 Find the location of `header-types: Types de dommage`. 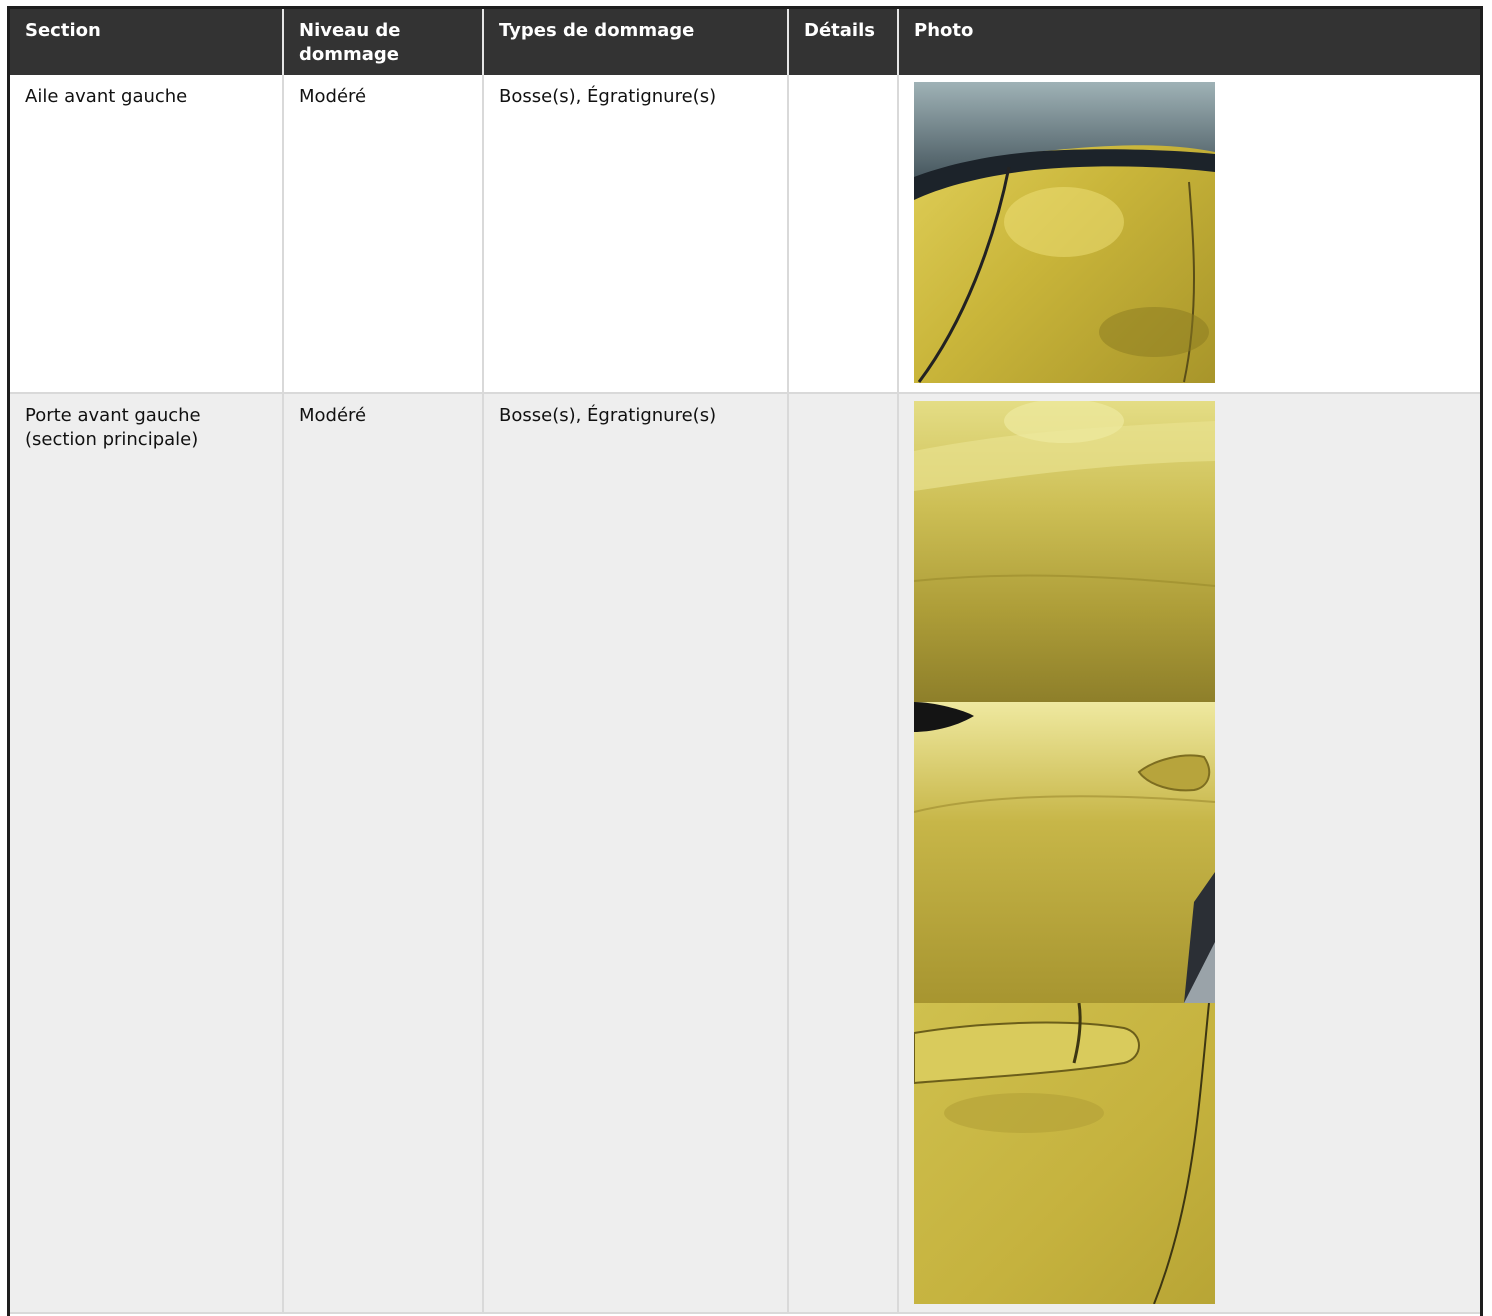

header-types: Types de dommage is located at coordinates (636, 42).